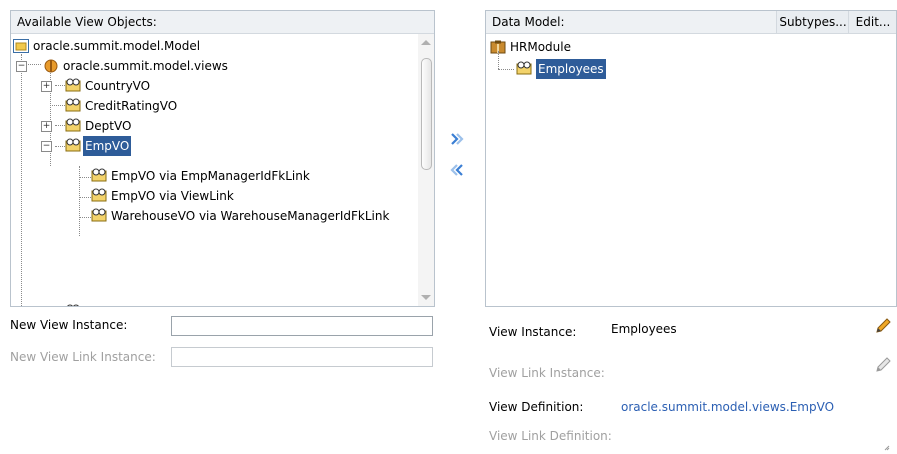  Describe the element at coordinates (250, 216) in the screenshot. I see `tree-child-label: WarehouseVO via WarehouseManagerIdFkLink` at that location.